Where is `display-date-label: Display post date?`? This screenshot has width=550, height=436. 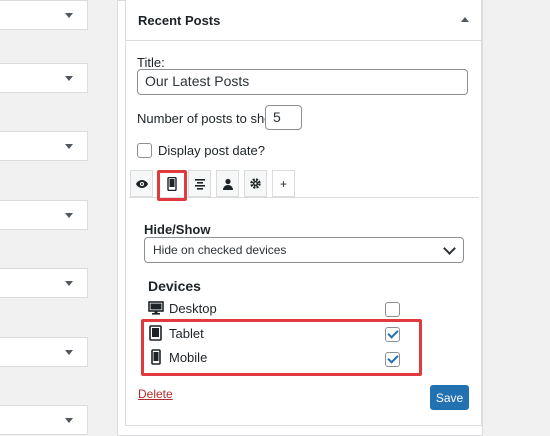
display-date-label: Display post date? is located at coordinates (211, 150).